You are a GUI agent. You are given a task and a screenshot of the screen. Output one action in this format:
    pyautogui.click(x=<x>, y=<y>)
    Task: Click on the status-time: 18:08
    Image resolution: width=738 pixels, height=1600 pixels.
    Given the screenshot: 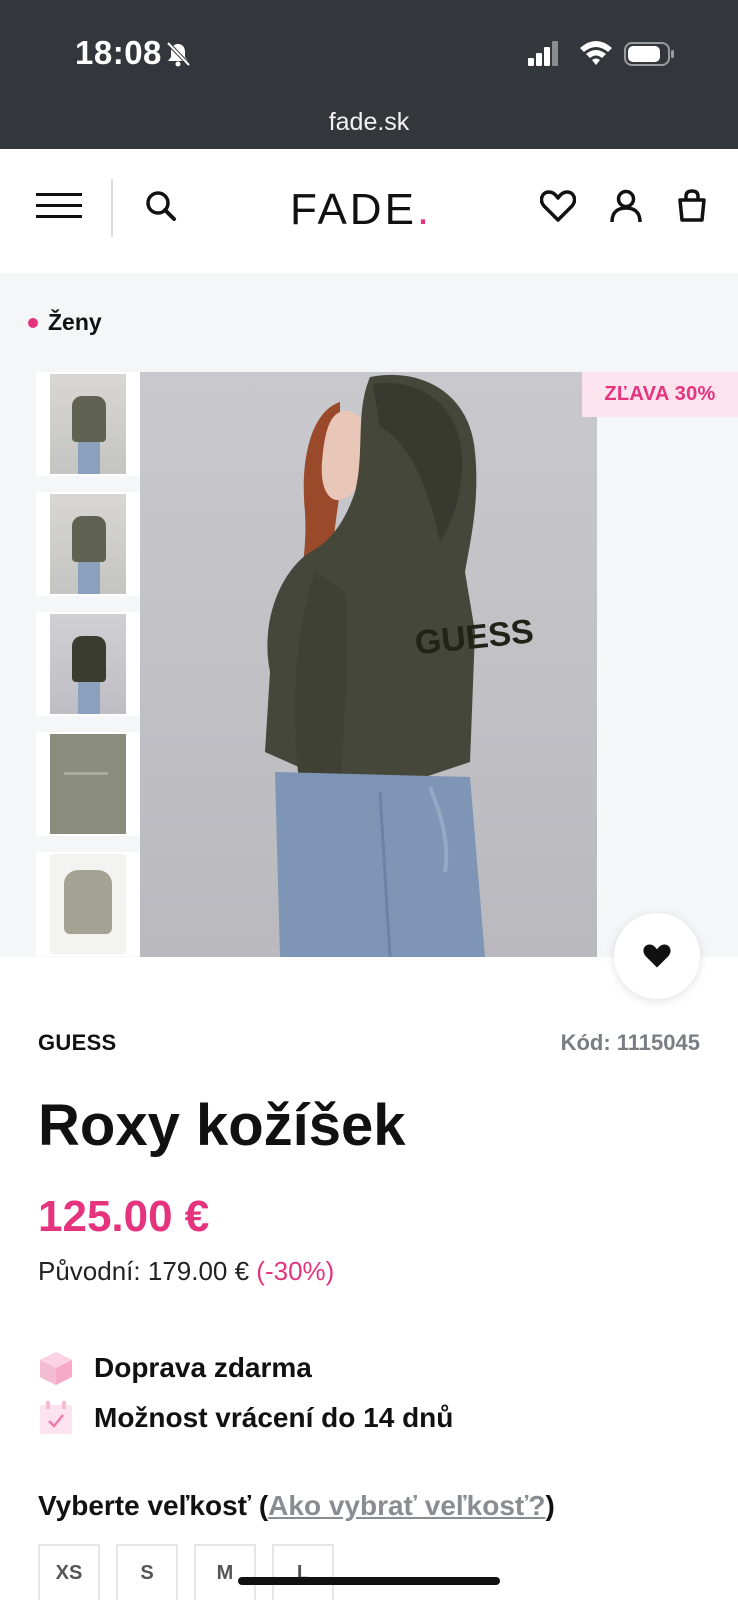 What is the action you would take?
    pyautogui.click(x=118, y=52)
    